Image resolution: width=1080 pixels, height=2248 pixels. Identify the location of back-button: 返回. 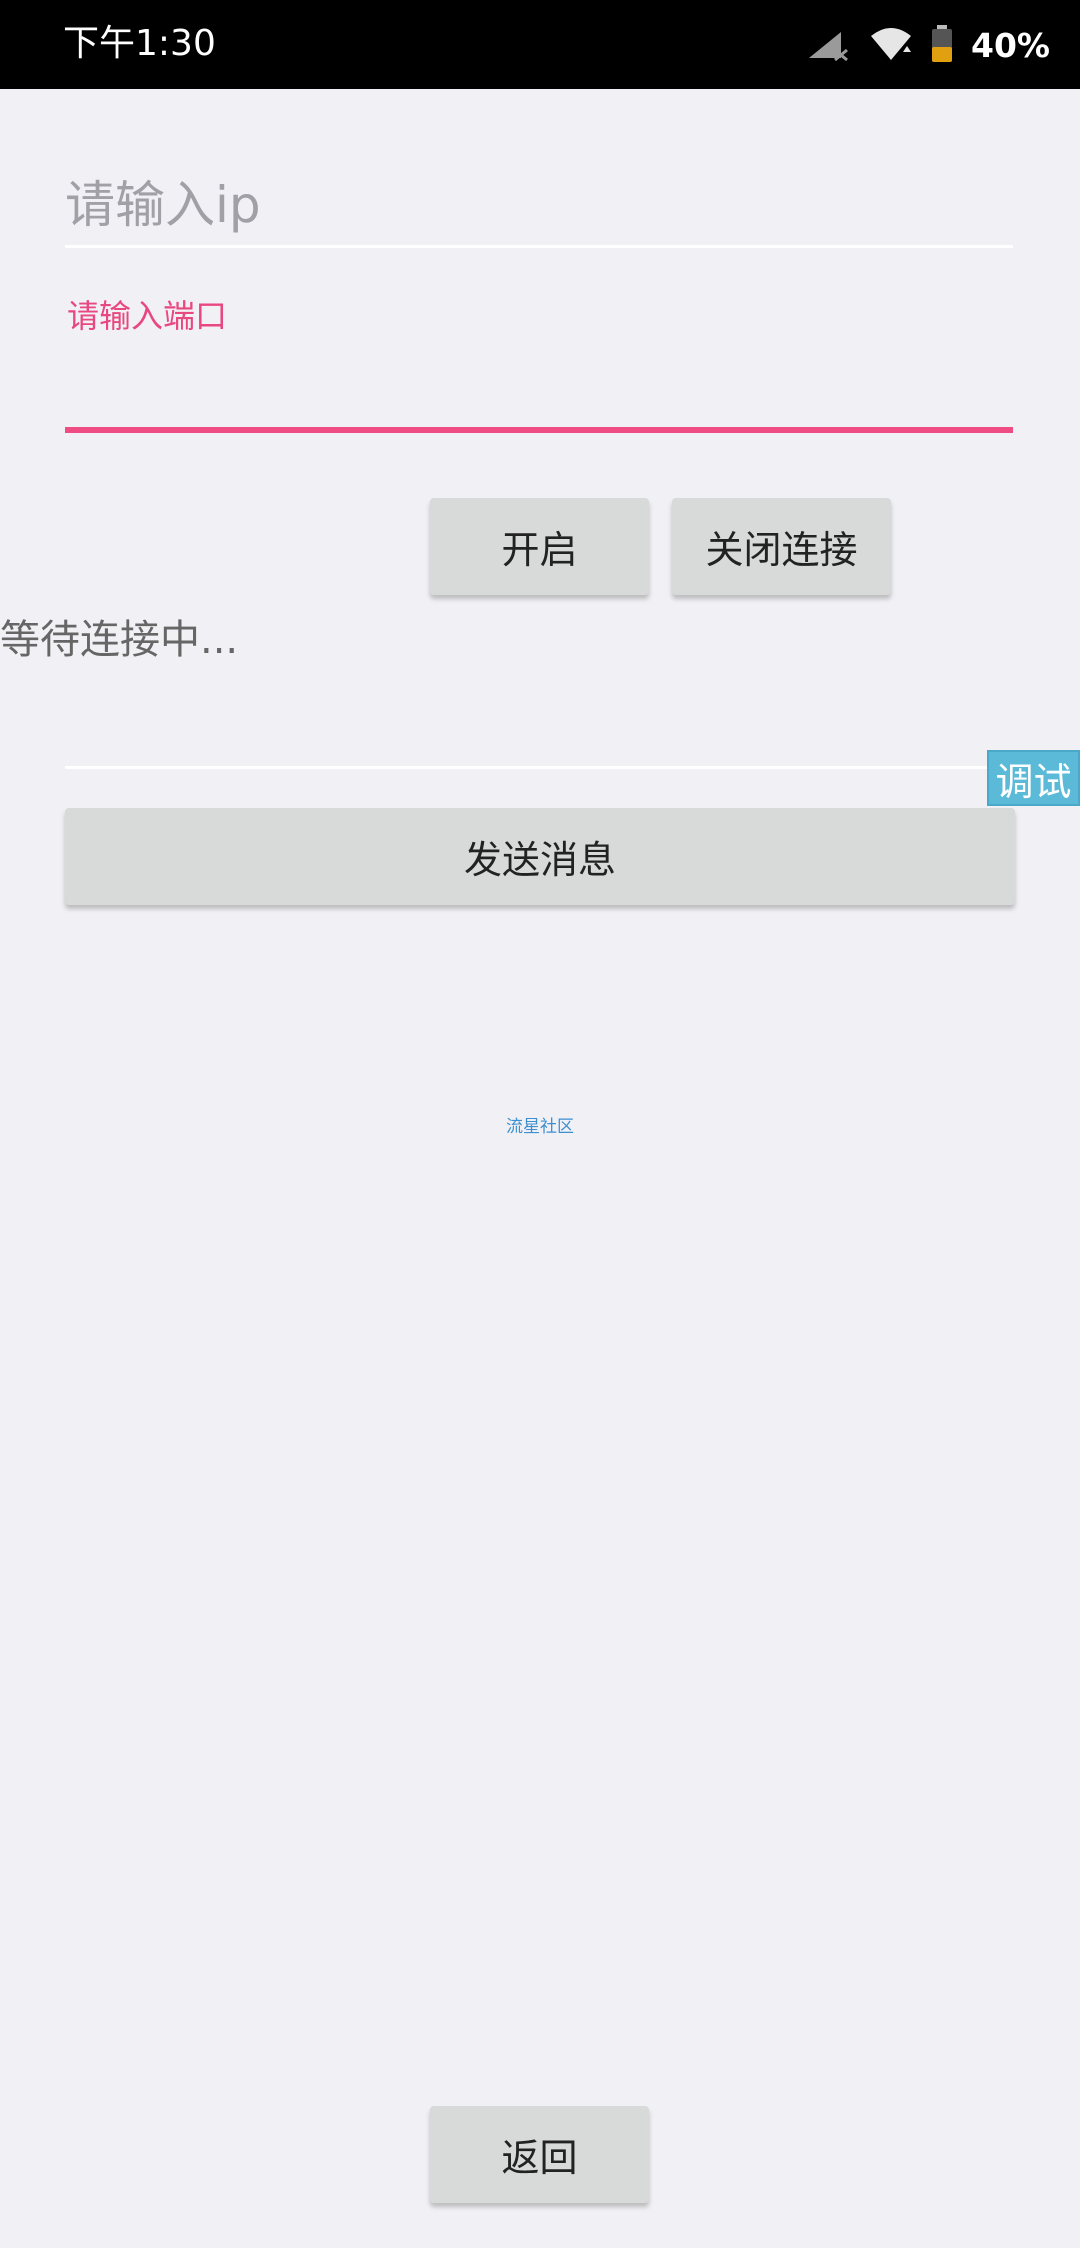
(539, 2154).